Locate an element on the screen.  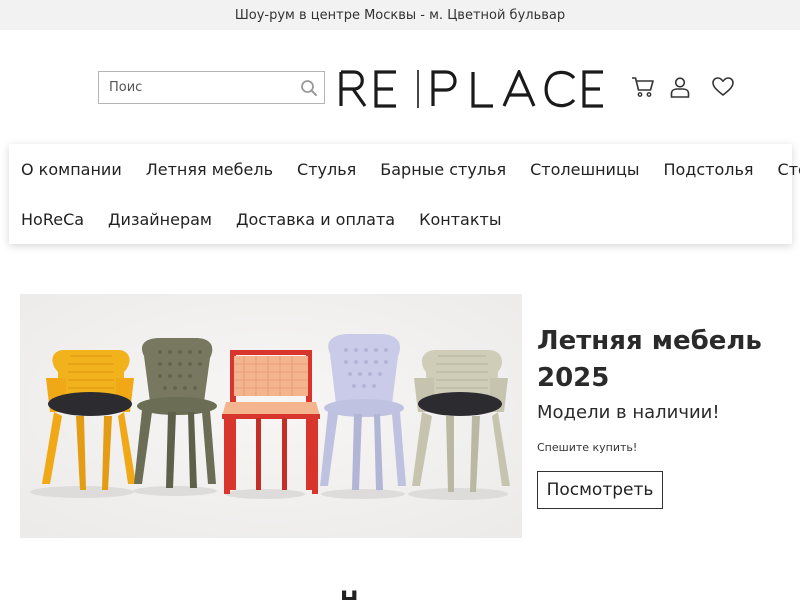
user-icon is located at coordinates (680, 87).